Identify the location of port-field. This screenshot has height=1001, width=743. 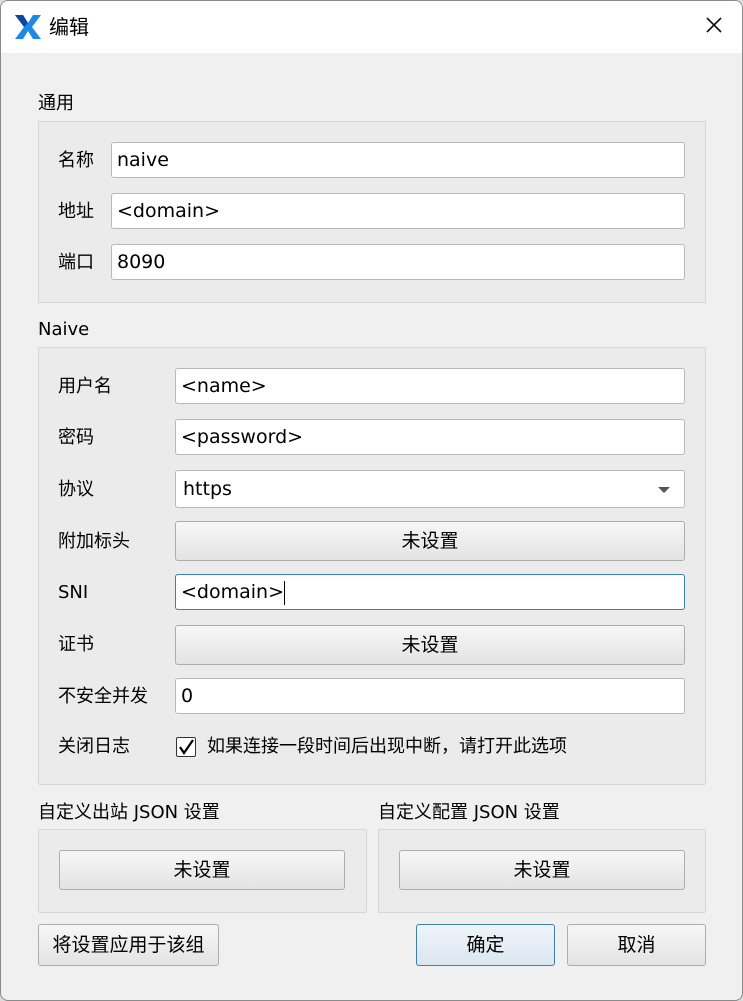
(398, 262).